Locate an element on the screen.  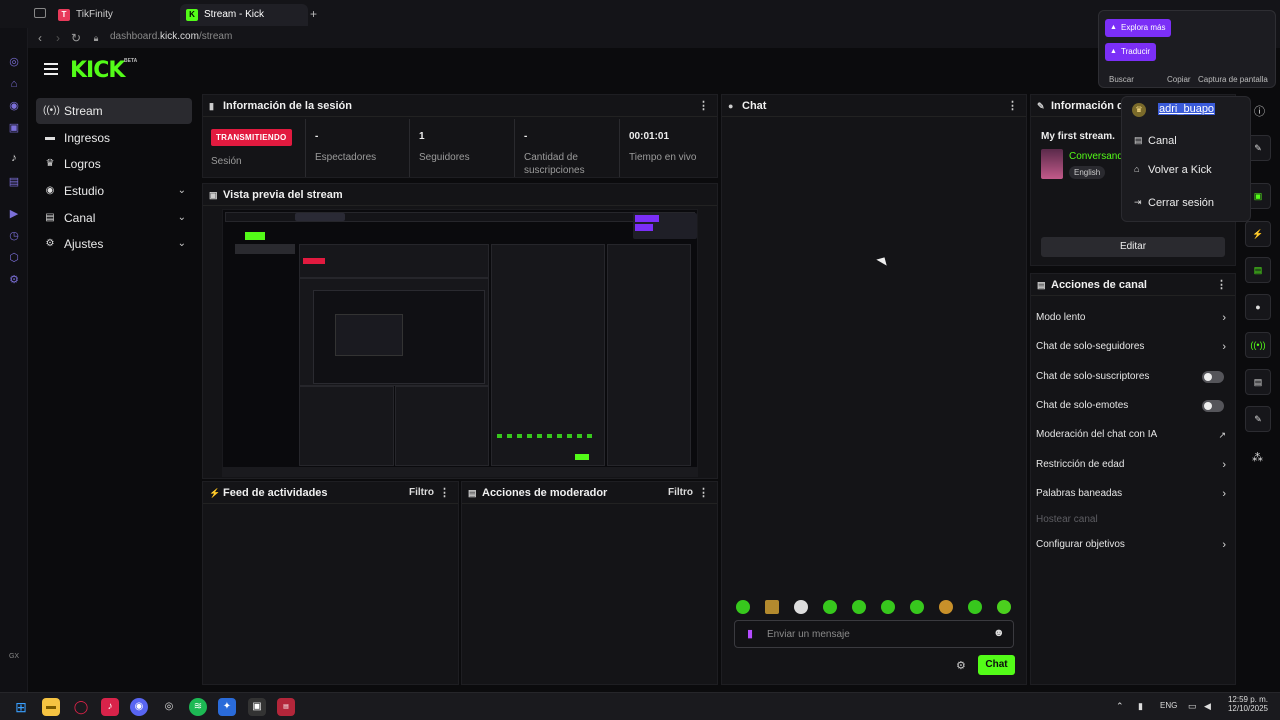
forward-icon: › is located at coordinates (58, 38).